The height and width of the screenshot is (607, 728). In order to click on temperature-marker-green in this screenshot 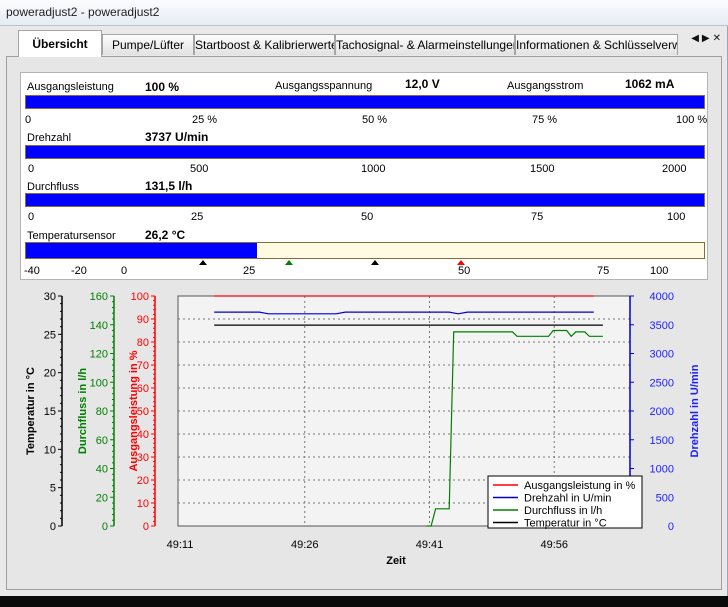, I will do `click(289, 262)`.